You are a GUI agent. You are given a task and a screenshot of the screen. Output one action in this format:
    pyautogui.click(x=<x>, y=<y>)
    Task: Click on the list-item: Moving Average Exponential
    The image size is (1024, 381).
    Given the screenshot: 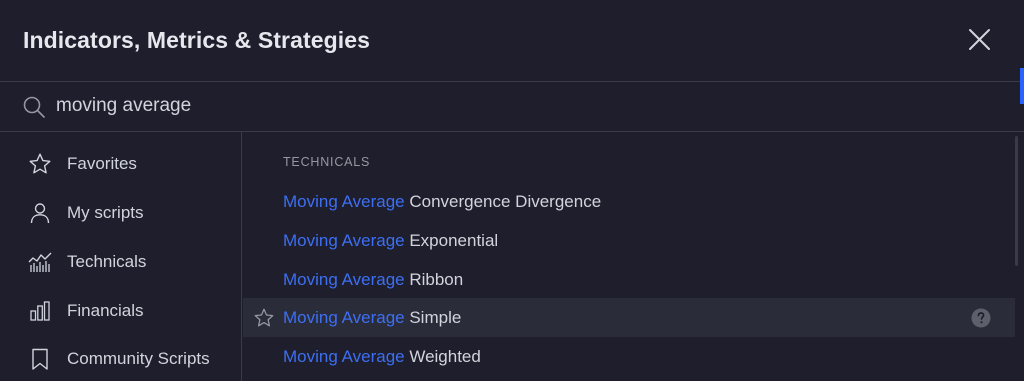 What is the action you would take?
    pyautogui.click(x=629, y=240)
    